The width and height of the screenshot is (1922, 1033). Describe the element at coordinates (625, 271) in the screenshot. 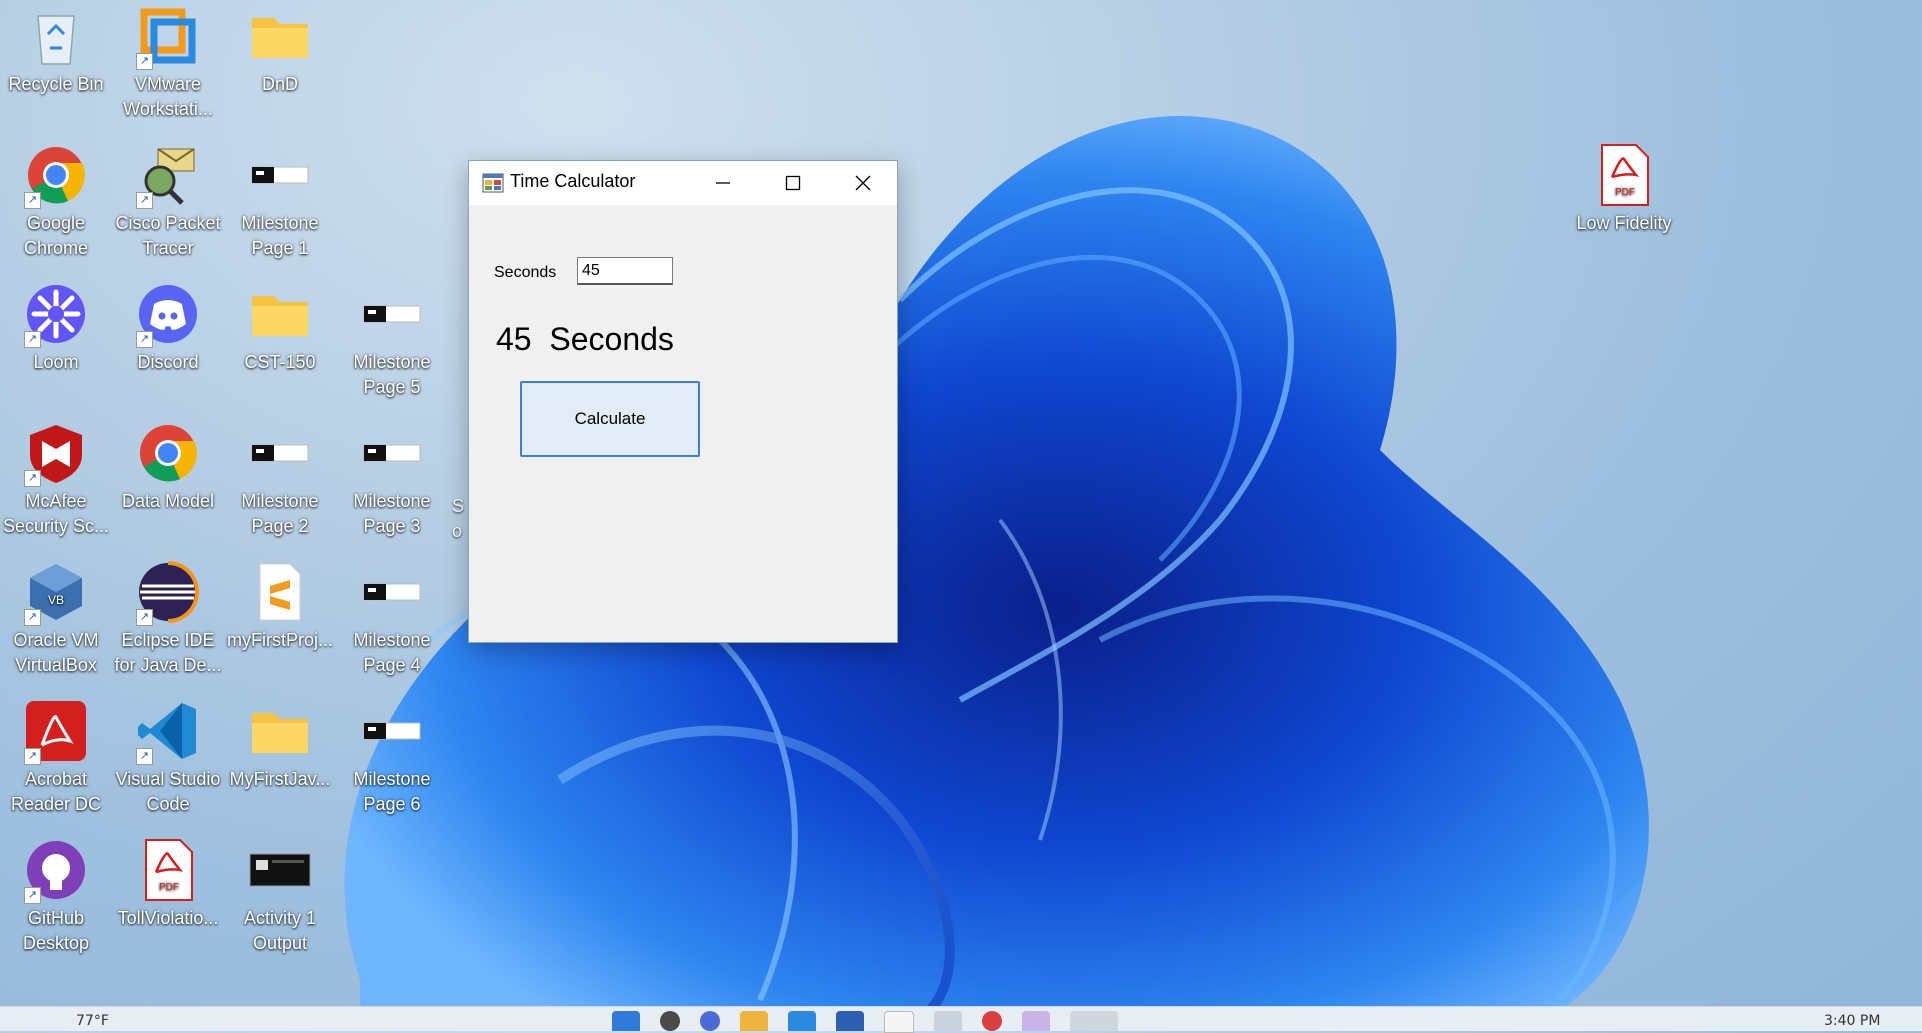

I see `seconds-input` at that location.